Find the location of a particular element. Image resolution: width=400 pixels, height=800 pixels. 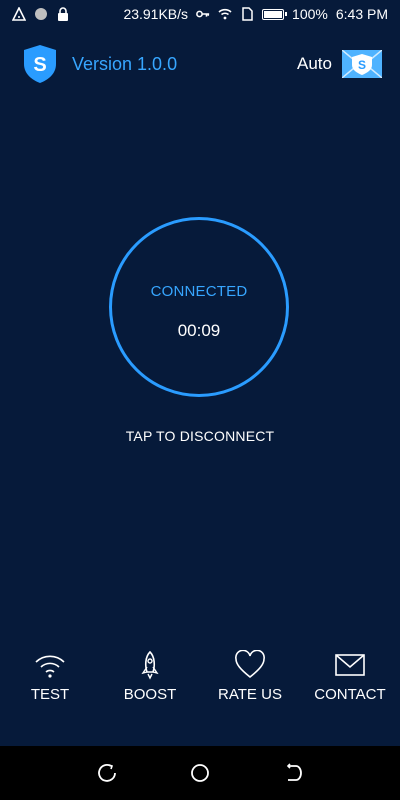

home-icon is located at coordinates (200, 773).